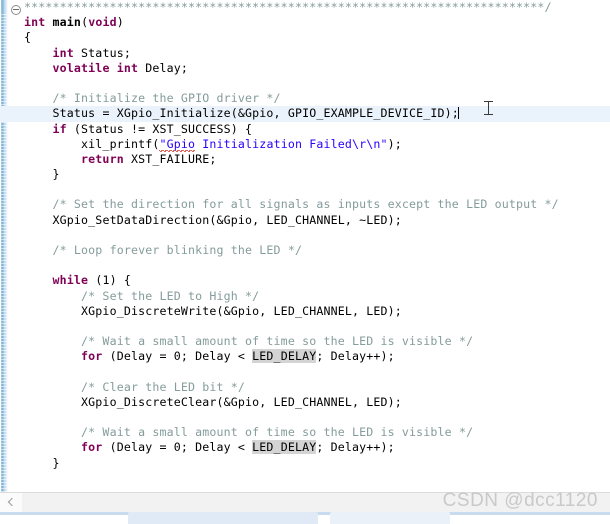 The height and width of the screenshot is (524, 610). Describe the element at coordinates (81, 67) in the screenshot. I see `keyword-token: volatile` at that location.